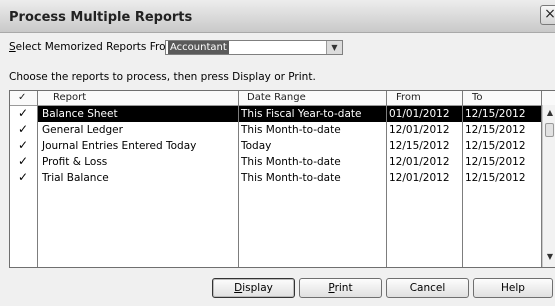 This screenshot has width=555, height=306. What do you see at coordinates (12, 47) in the screenshot?
I see `select-label-accel: S` at bounding box center [12, 47].